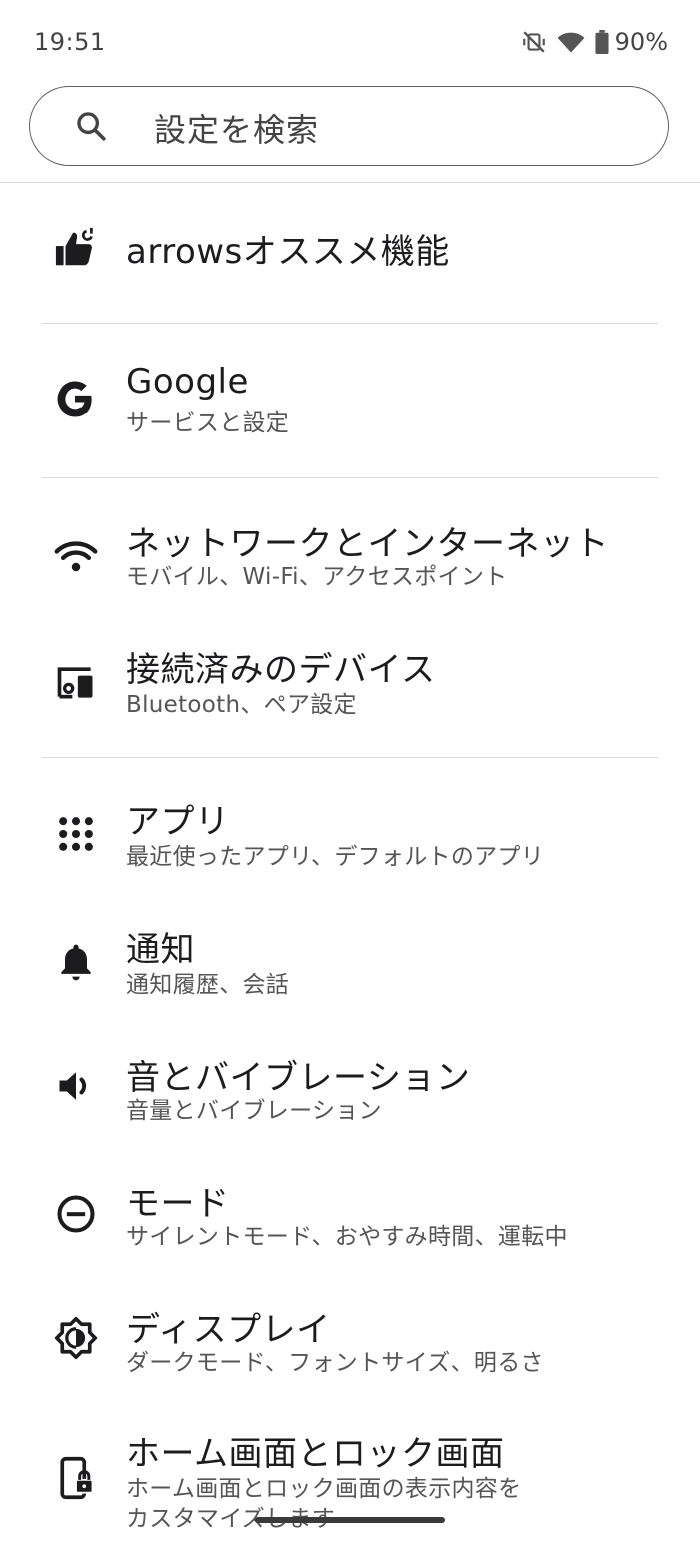 The height and width of the screenshot is (1543, 700). Describe the element at coordinates (160, 950) in the screenshot. I see `settings-item-title: 通知` at that location.